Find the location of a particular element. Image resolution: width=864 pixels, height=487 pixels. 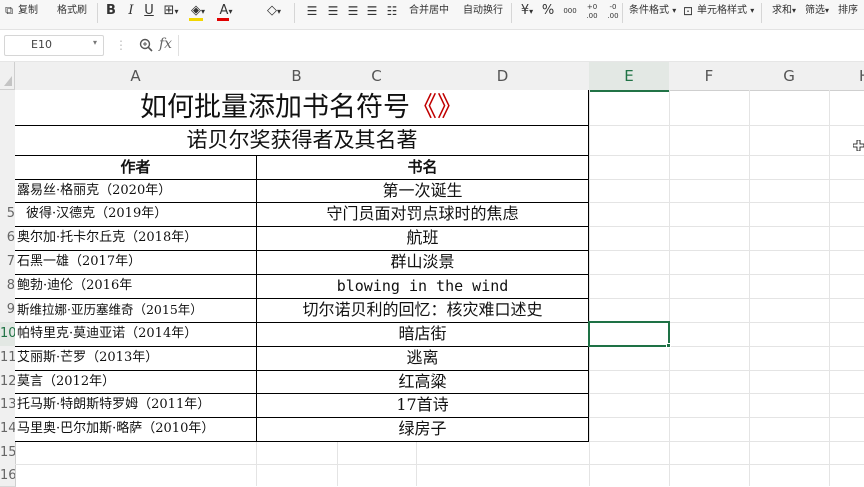

copy-button: 复制 is located at coordinates (28, 11).